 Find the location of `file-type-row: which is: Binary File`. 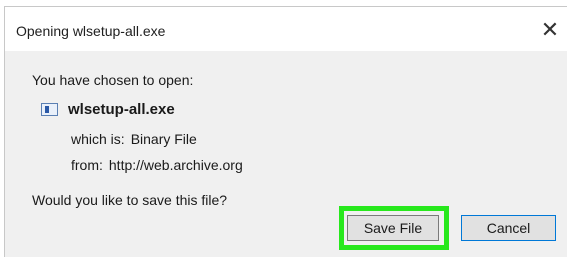

file-type-row: which is: Binary File is located at coordinates (134, 139).